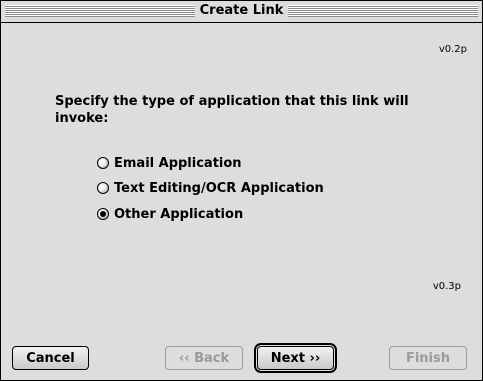 This screenshot has height=381, width=483. I want to click on version-label-top: v0.2p, so click(452, 49).